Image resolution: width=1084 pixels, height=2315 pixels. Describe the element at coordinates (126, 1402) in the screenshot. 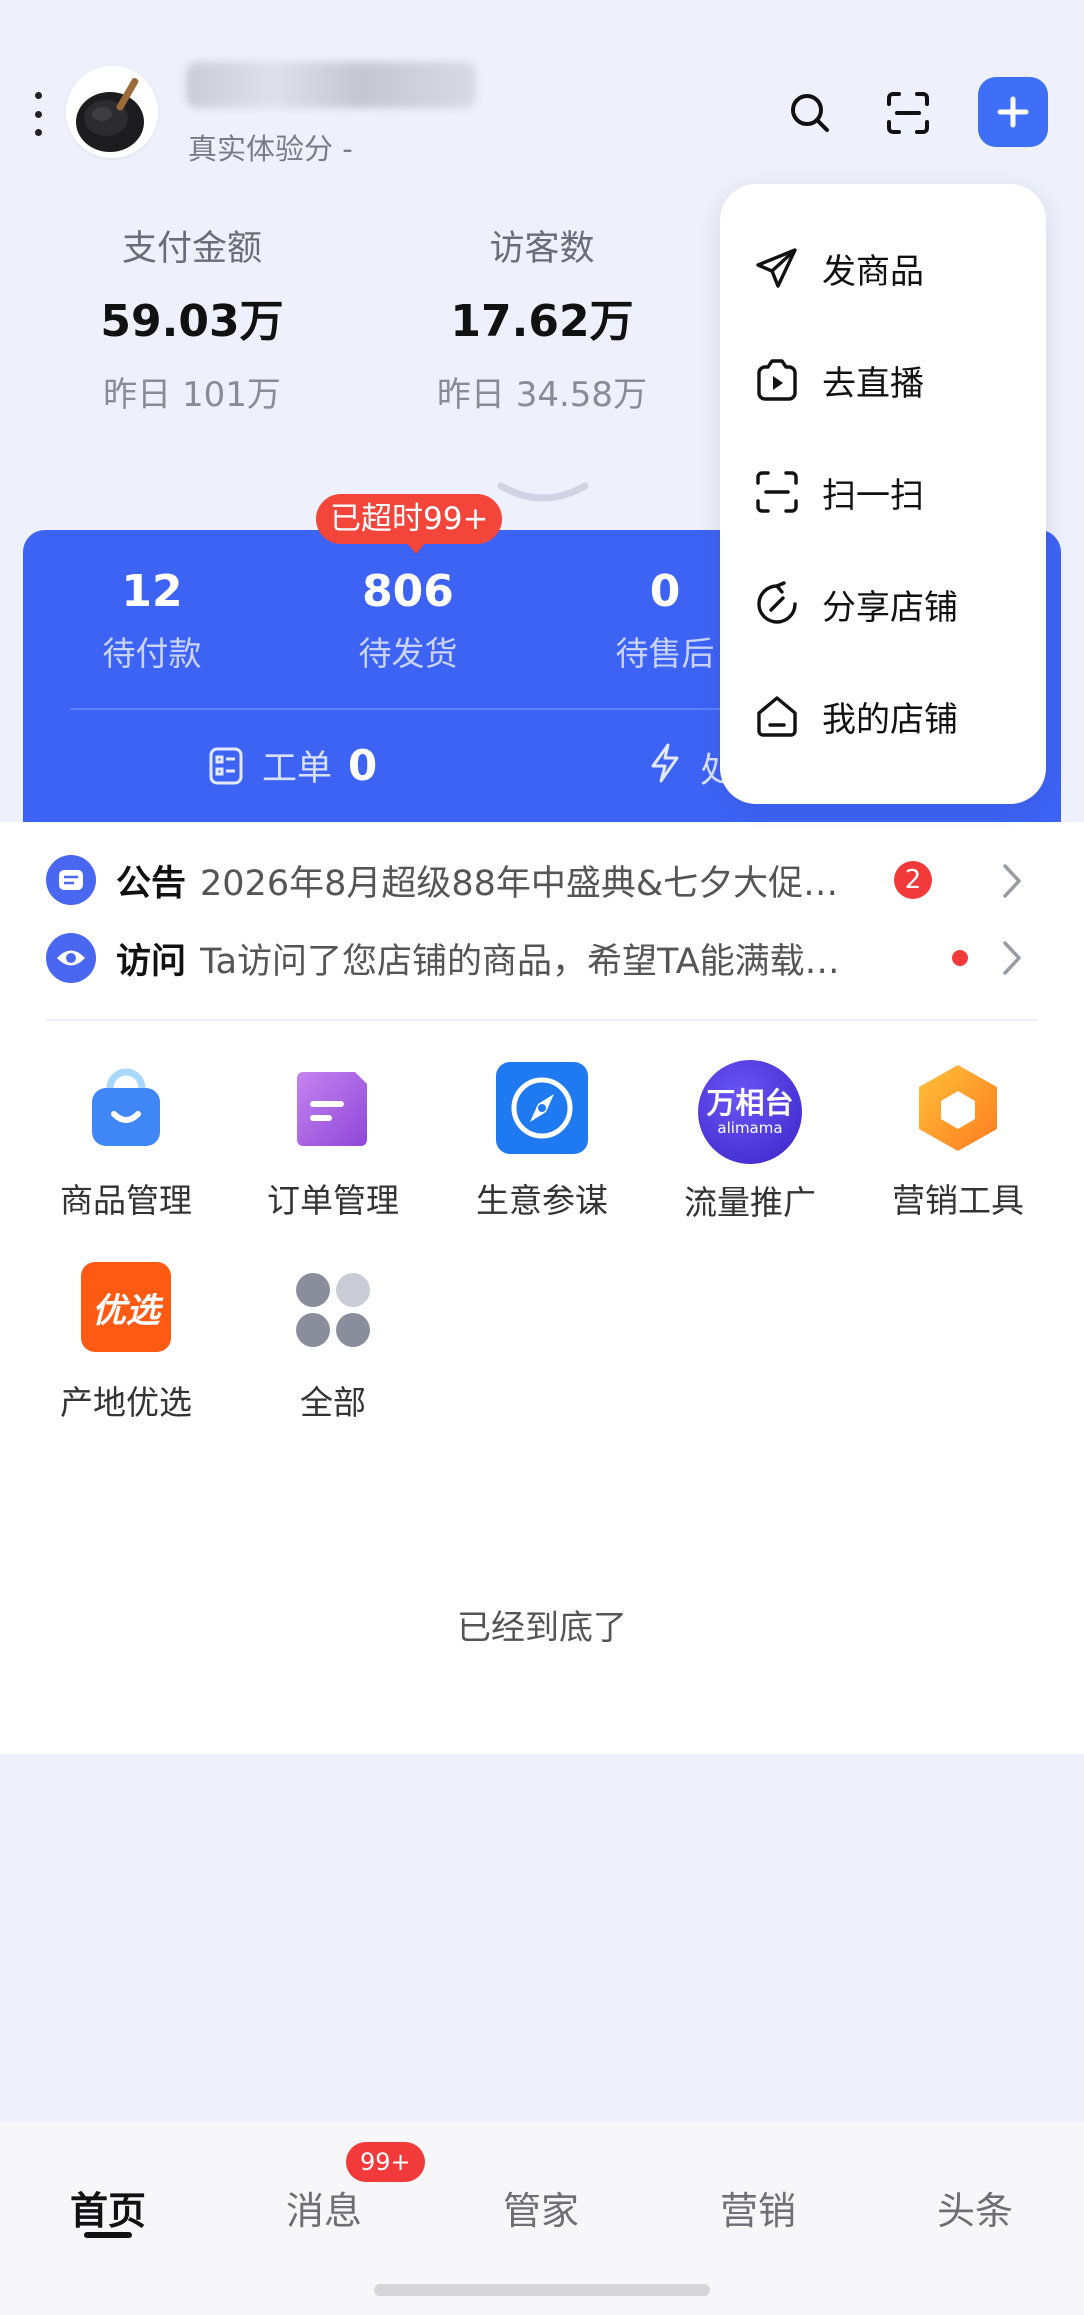

I see `tool-label: 产地优选` at that location.